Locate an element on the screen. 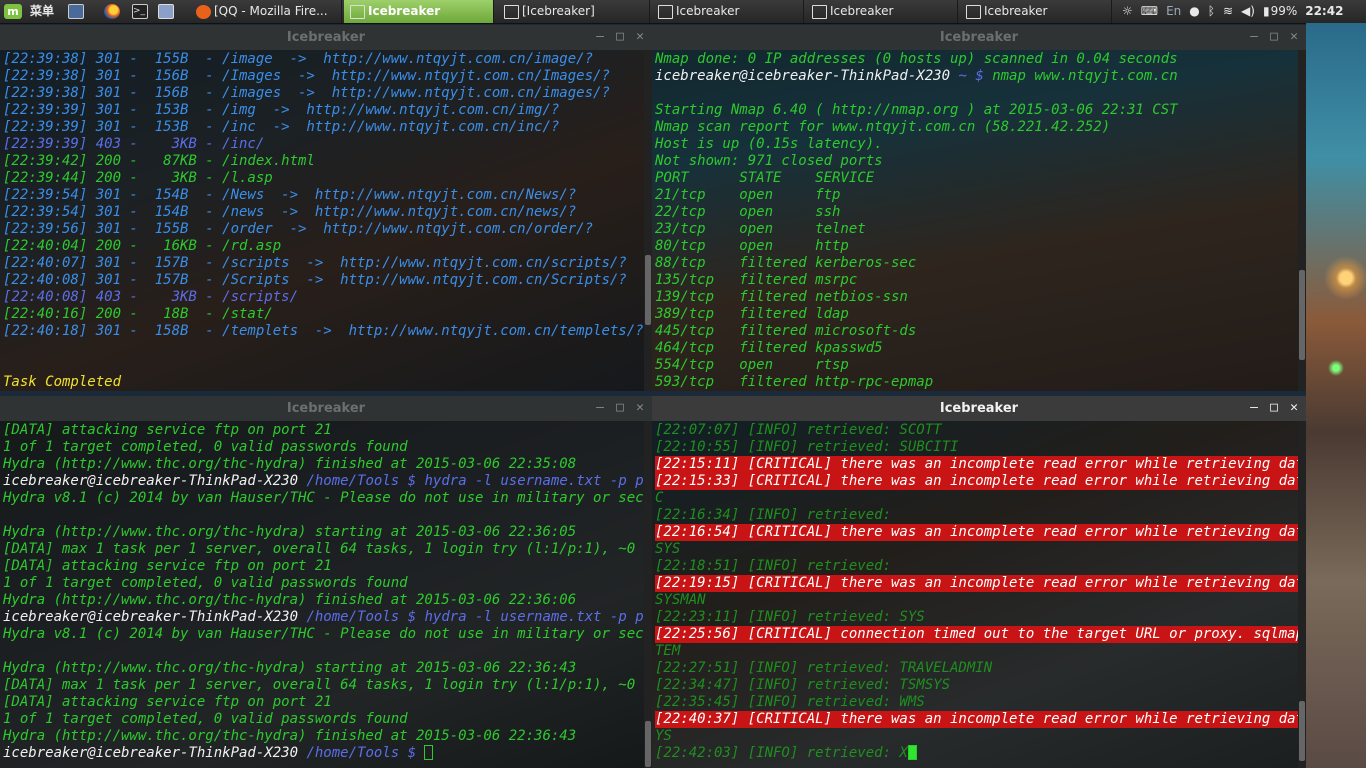 The width and height of the screenshot is (1366, 768). network-icon: ≋ is located at coordinates (1228, 11).